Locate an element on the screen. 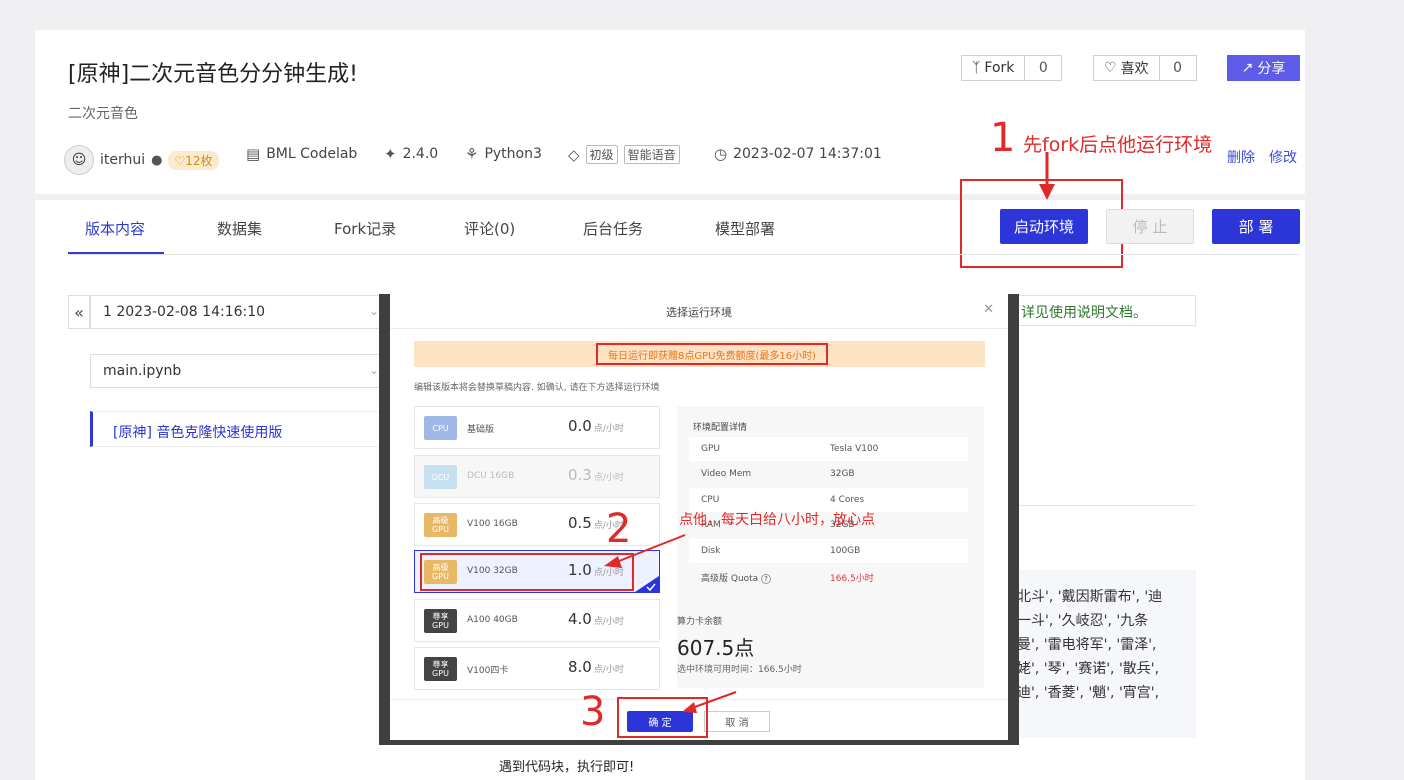 The width and height of the screenshot is (1404, 780). author-name: iterhui is located at coordinates (122, 160).